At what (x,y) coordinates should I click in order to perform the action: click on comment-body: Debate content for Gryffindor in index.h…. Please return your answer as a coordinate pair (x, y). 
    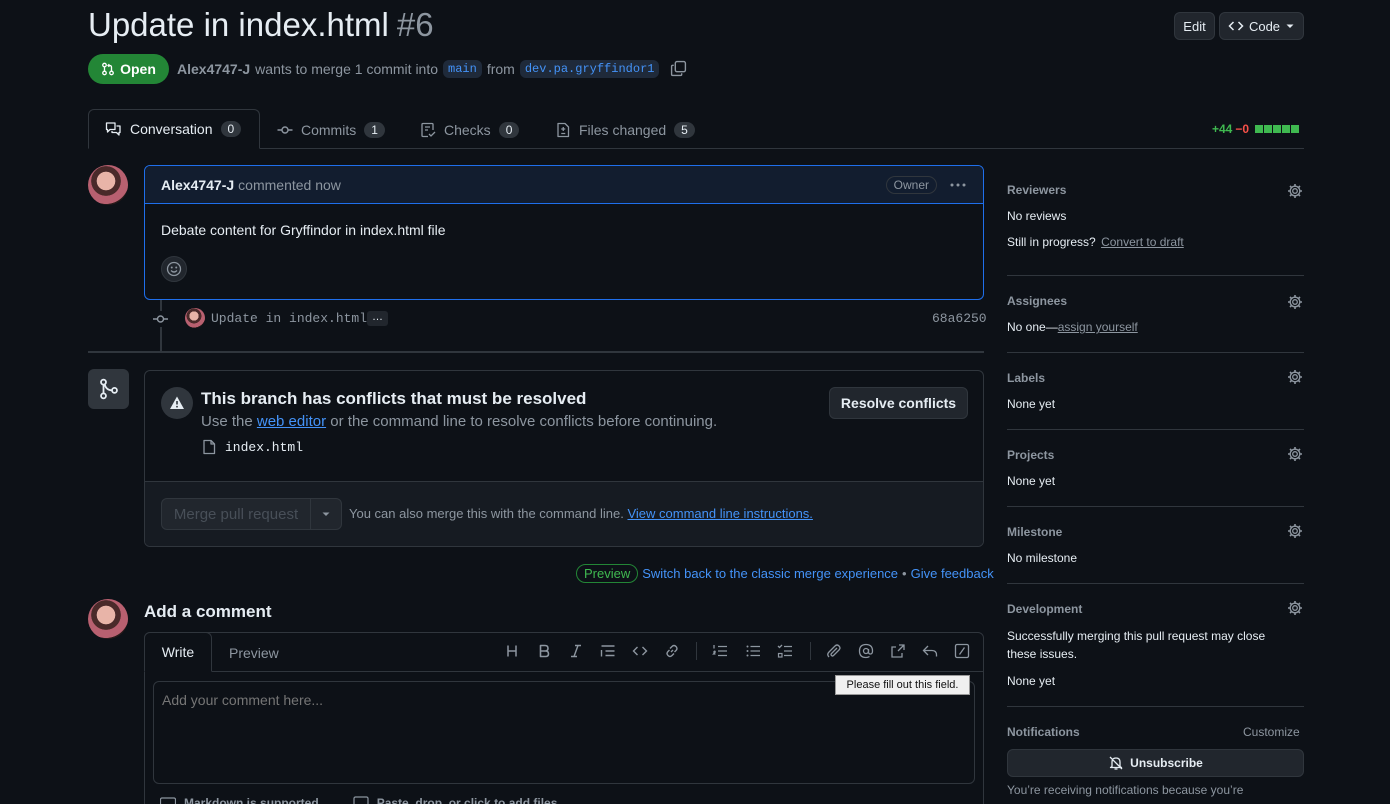
    Looking at the image, I should click on (303, 230).